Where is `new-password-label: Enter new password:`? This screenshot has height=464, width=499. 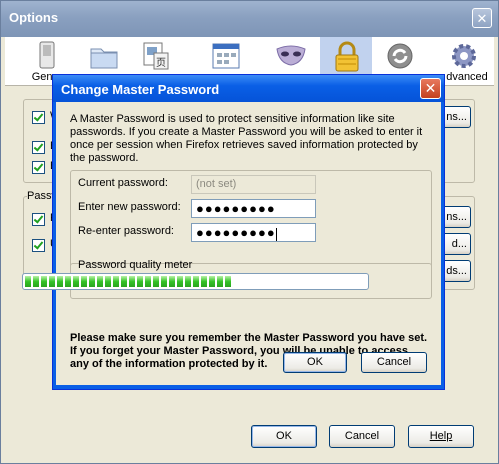
new-password-label: Enter new password: is located at coordinates (129, 207).